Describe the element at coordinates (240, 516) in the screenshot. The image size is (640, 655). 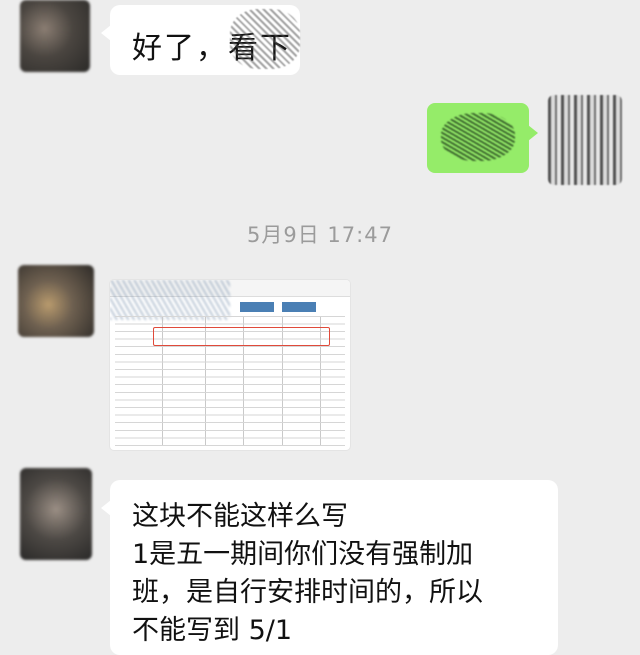
I see `message-line: 这块不能这样么写` at that location.